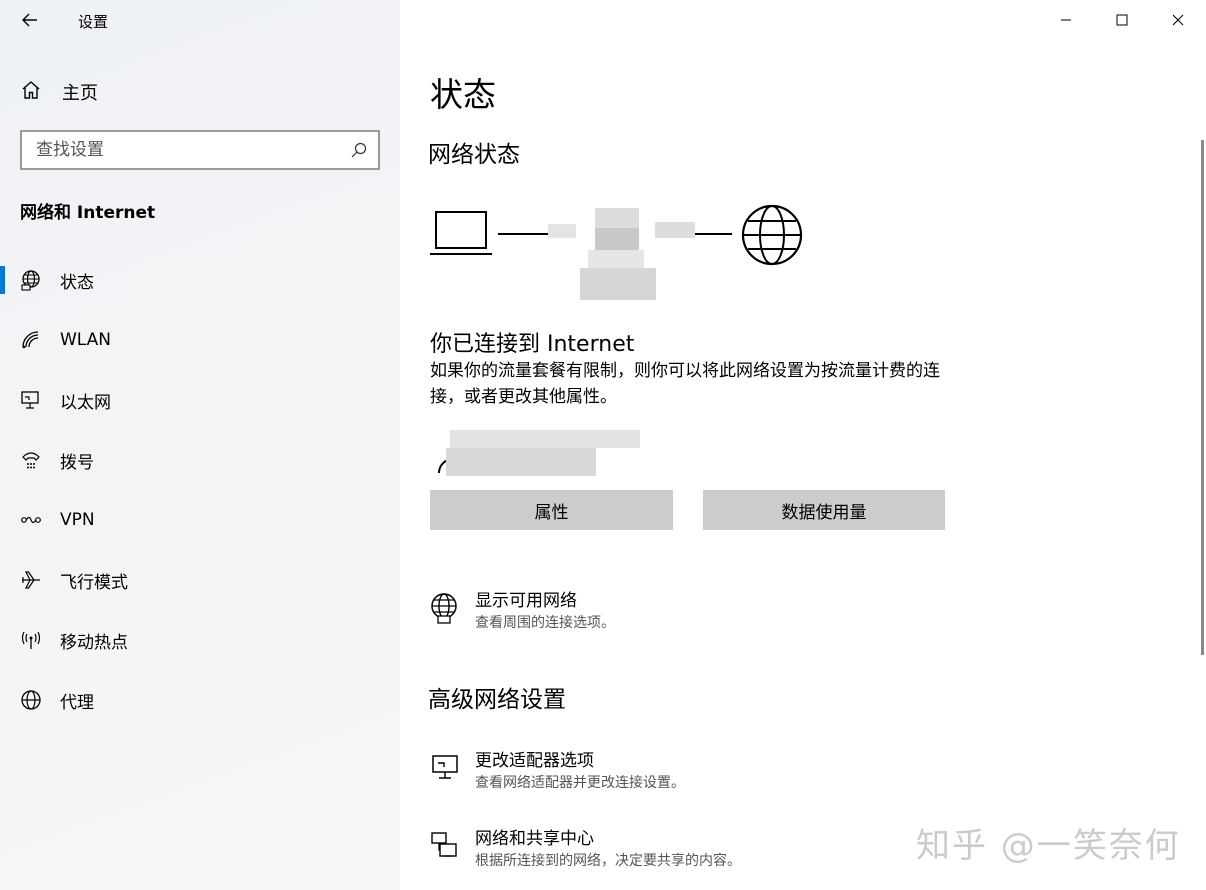  Describe the element at coordinates (445, 608) in the screenshot. I see `globe-network-icon` at that location.